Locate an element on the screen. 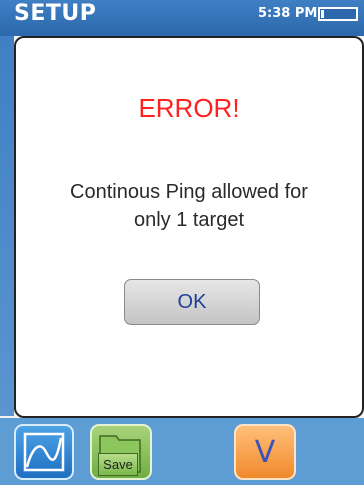 The image size is (364, 485). save-button: Save is located at coordinates (121, 452).